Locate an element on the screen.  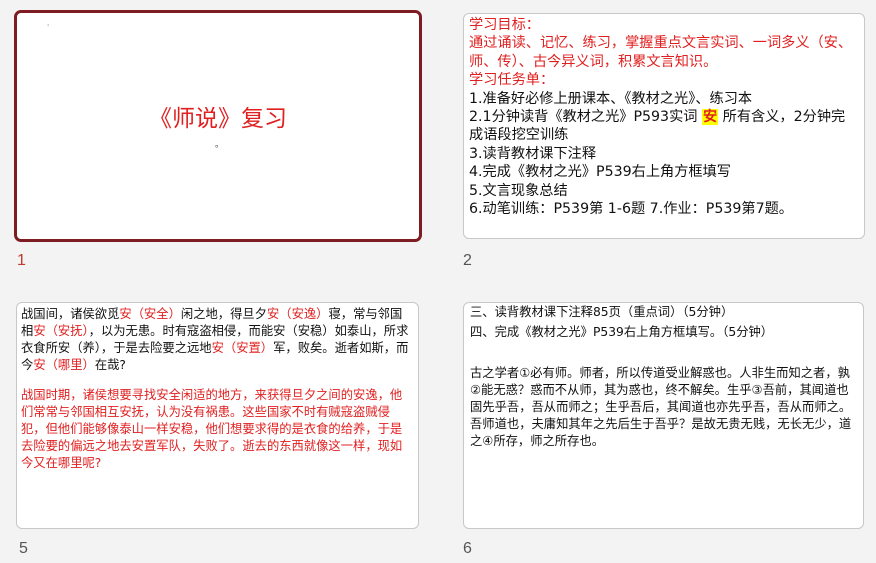
task-item: 4.完成《教材之光》P539右上角方框填写 is located at coordinates (600, 172).